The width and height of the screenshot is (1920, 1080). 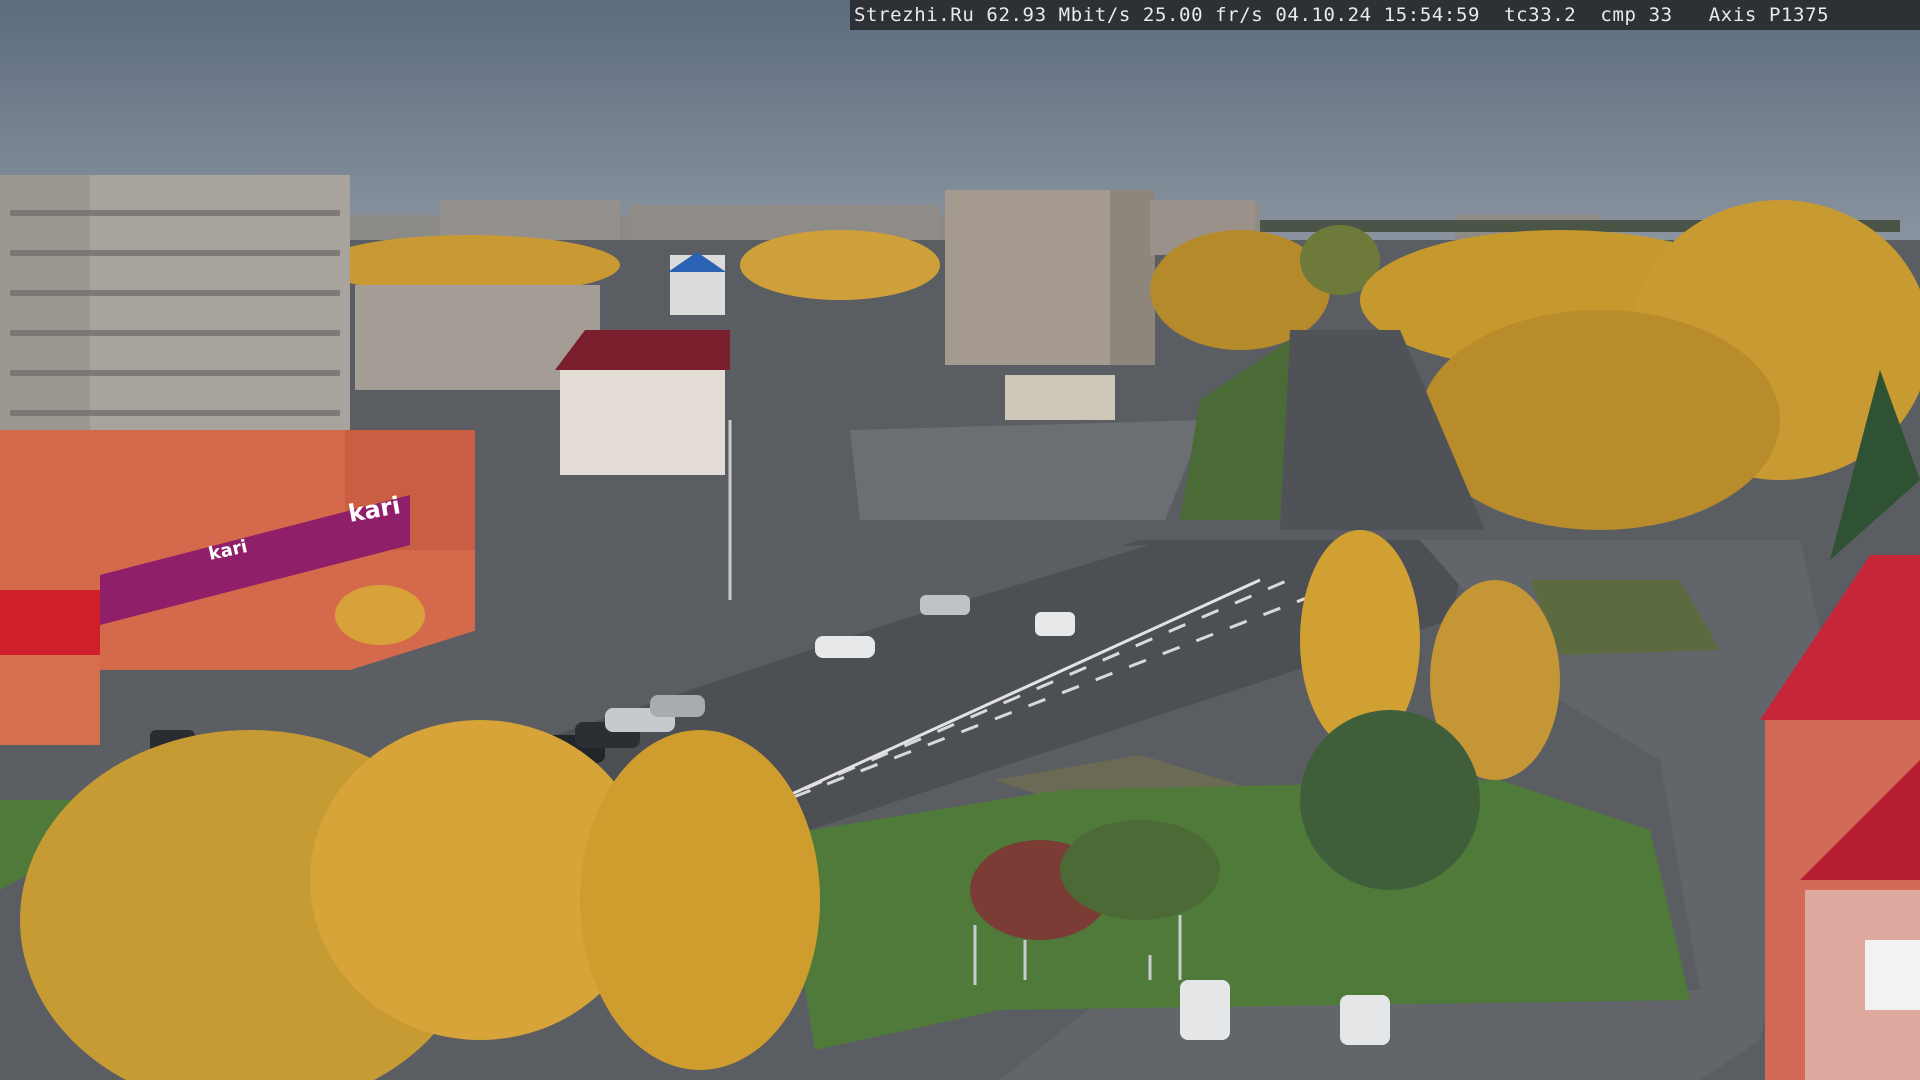 I want to click on pedestrian-square, so click(x=1027, y=470).